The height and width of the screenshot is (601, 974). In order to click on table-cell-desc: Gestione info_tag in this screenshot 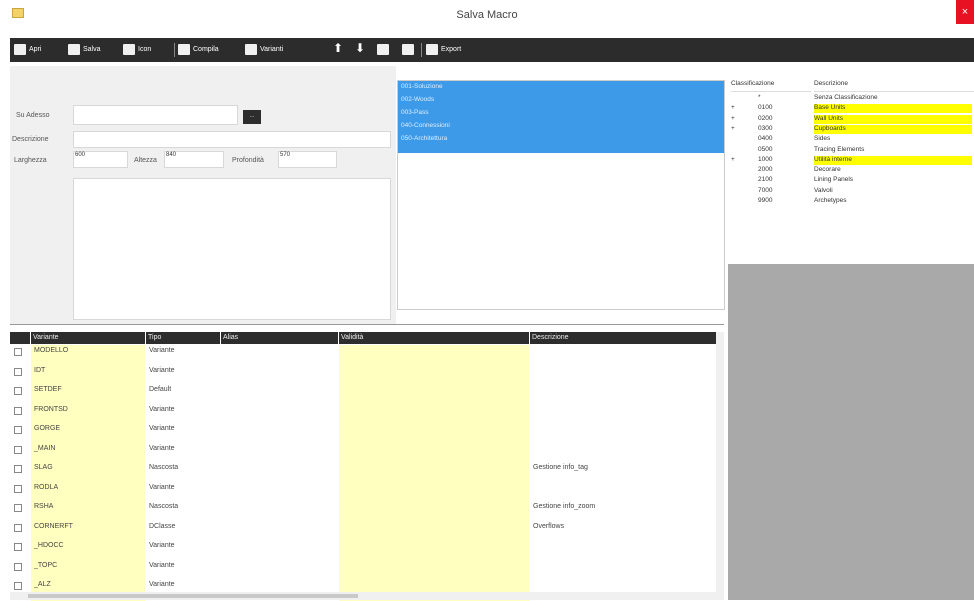, I will do `click(560, 467)`.